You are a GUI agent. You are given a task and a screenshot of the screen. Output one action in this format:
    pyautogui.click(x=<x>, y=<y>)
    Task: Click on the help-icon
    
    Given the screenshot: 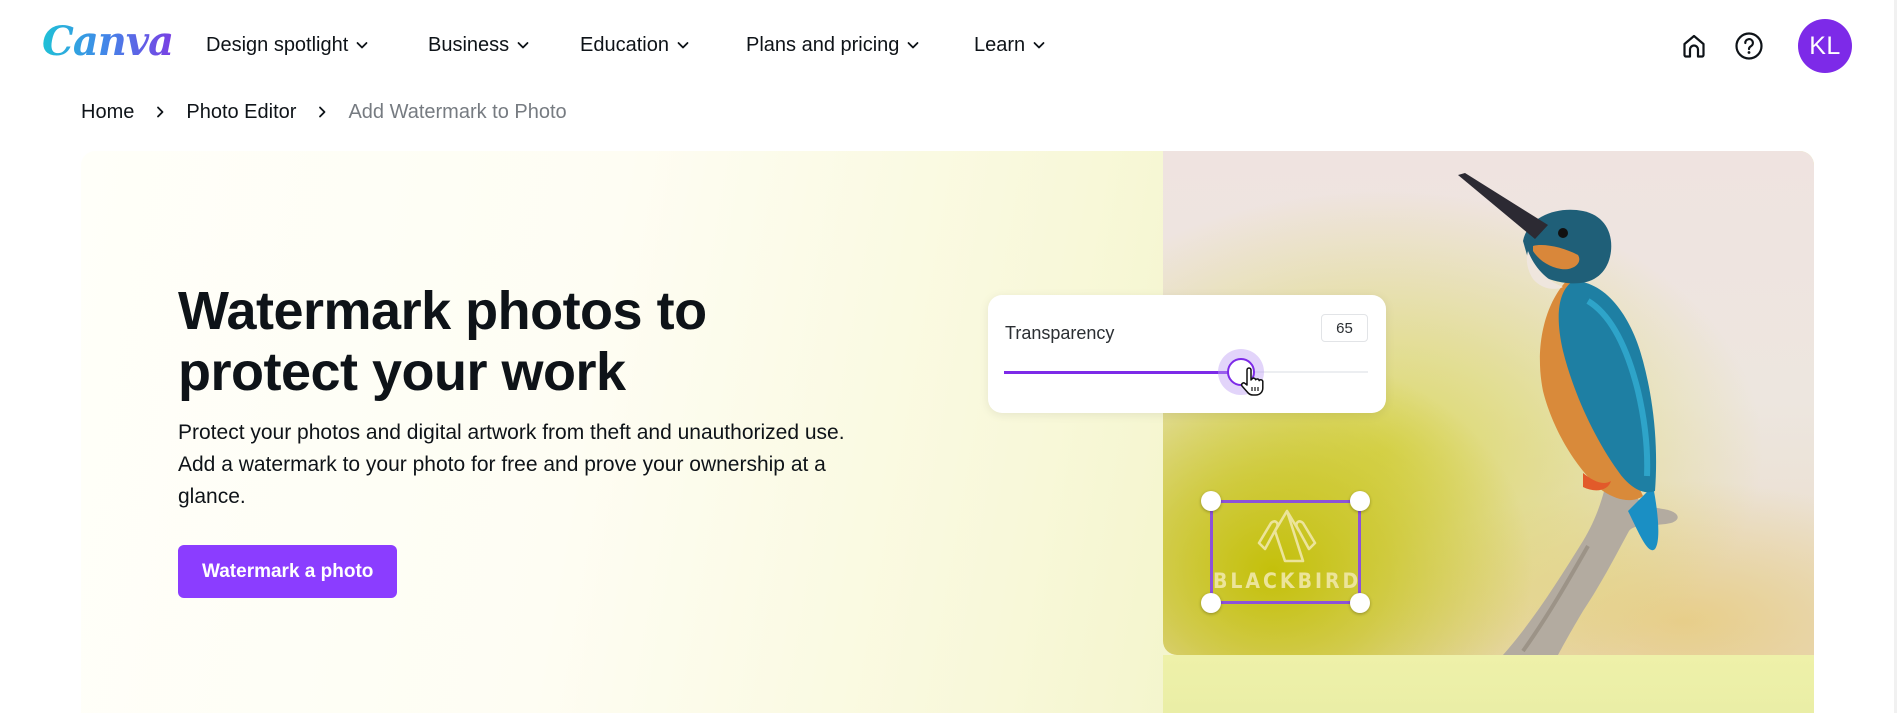 What is the action you would take?
    pyautogui.click(x=1749, y=46)
    